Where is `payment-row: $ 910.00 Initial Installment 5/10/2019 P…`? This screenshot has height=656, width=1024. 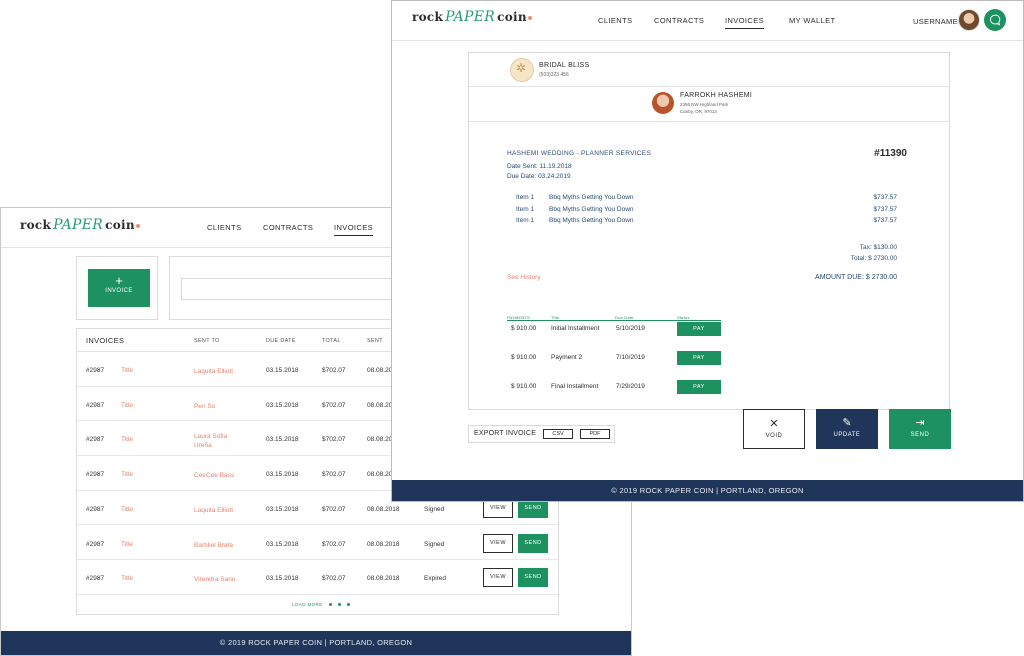 payment-row: $ 910.00 Initial Installment 5/10/2019 P… is located at coordinates (622, 329).